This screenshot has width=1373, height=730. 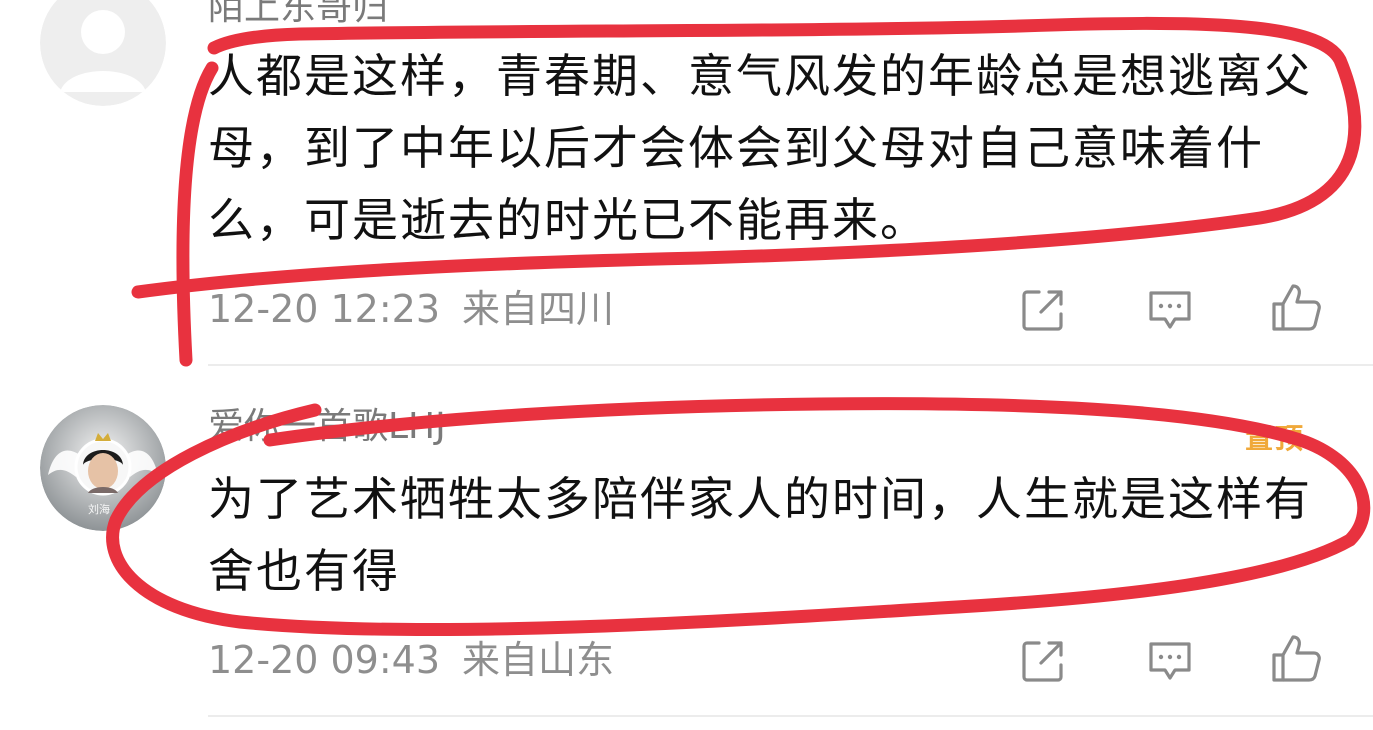 What do you see at coordinates (1275, 438) in the screenshot?
I see `pinned-badge: 置顶` at bounding box center [1275, 438].